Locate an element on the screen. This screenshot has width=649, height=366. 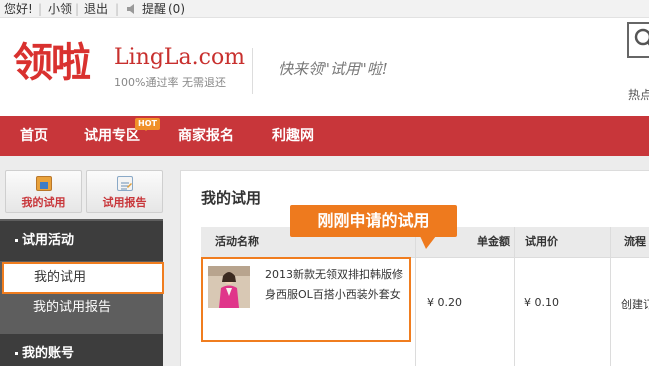
trial-icon is located at coordinates (44, 183).